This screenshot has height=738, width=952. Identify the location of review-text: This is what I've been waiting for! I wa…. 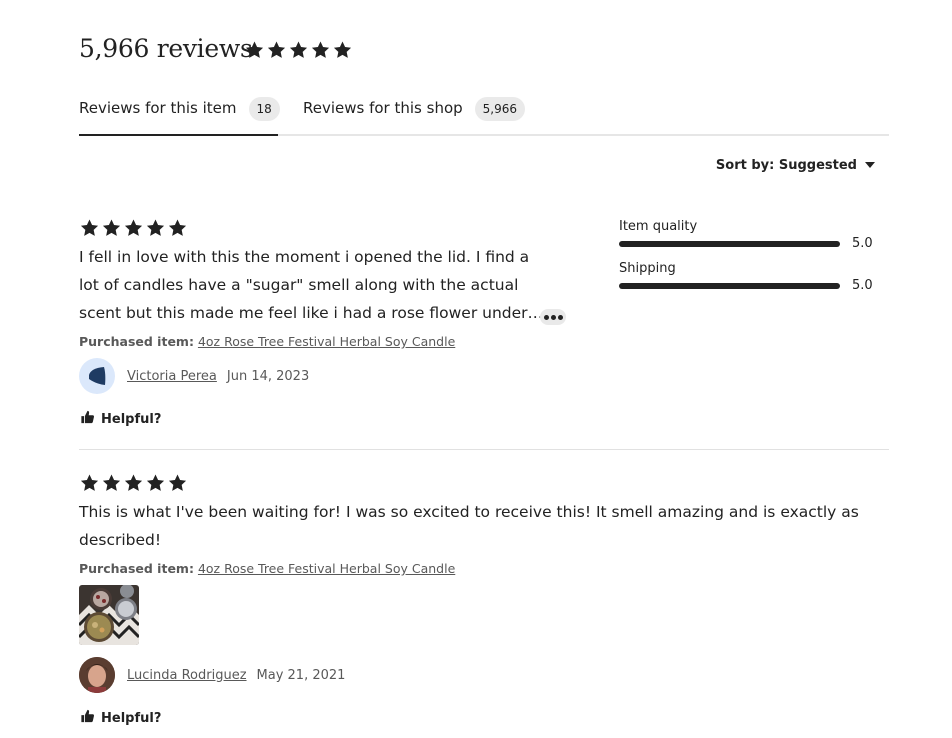
(484, 526).